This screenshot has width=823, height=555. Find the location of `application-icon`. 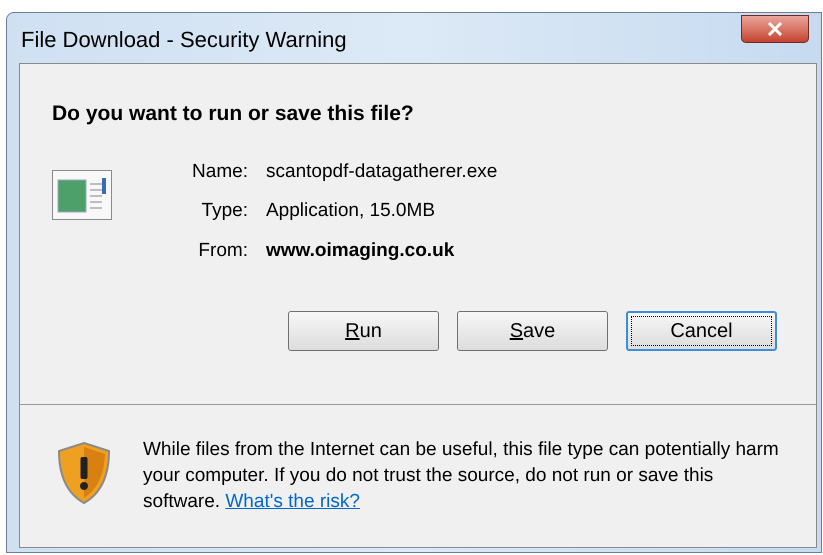

application-icon is located at coordinates (82, 195).